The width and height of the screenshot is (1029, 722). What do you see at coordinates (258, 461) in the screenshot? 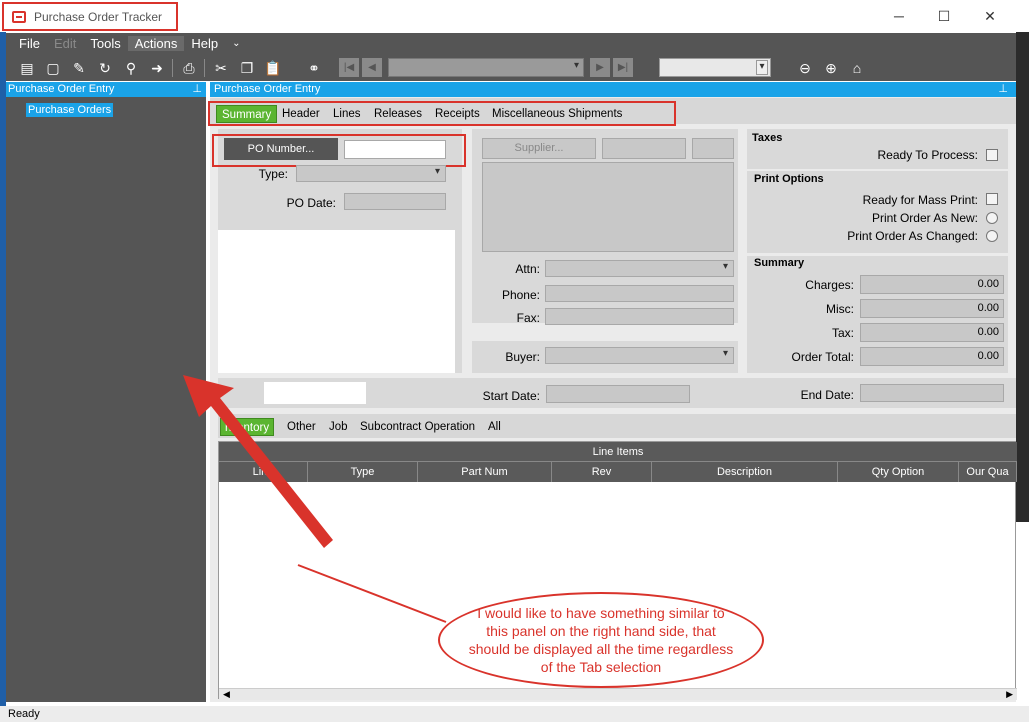
I see `annotation-arrow-thick` at bounding box center [258, 461].